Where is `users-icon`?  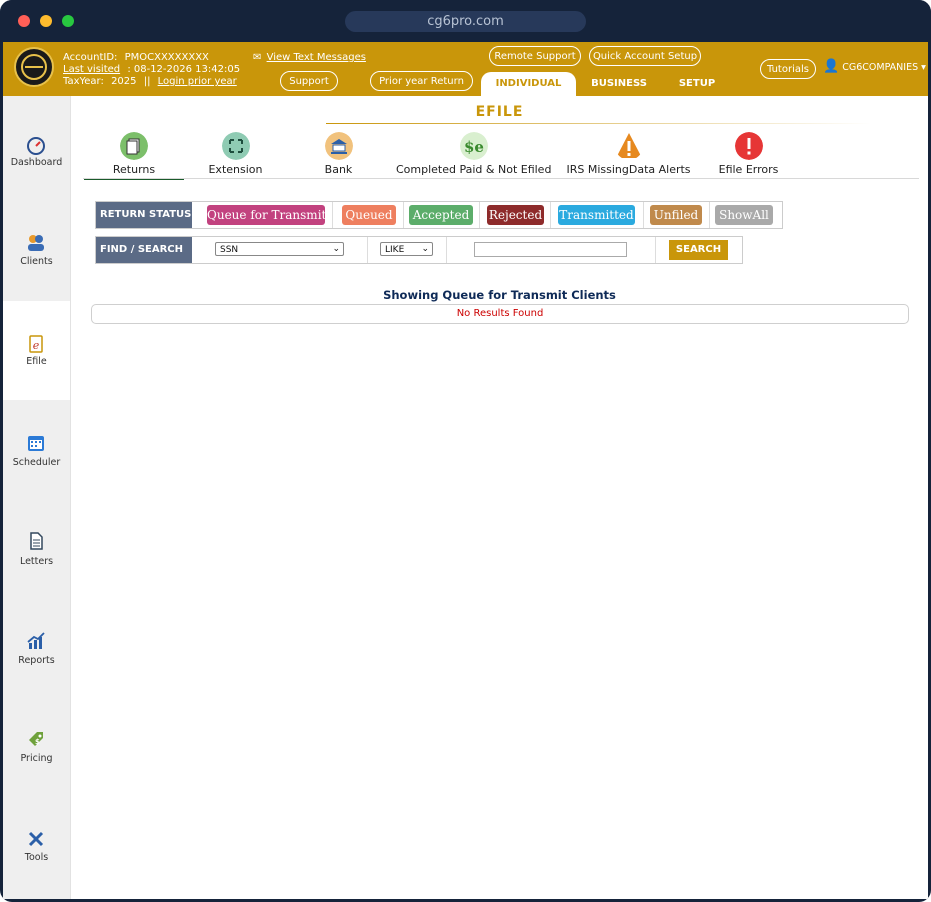 users-icon is located at coordinates (36, 243).